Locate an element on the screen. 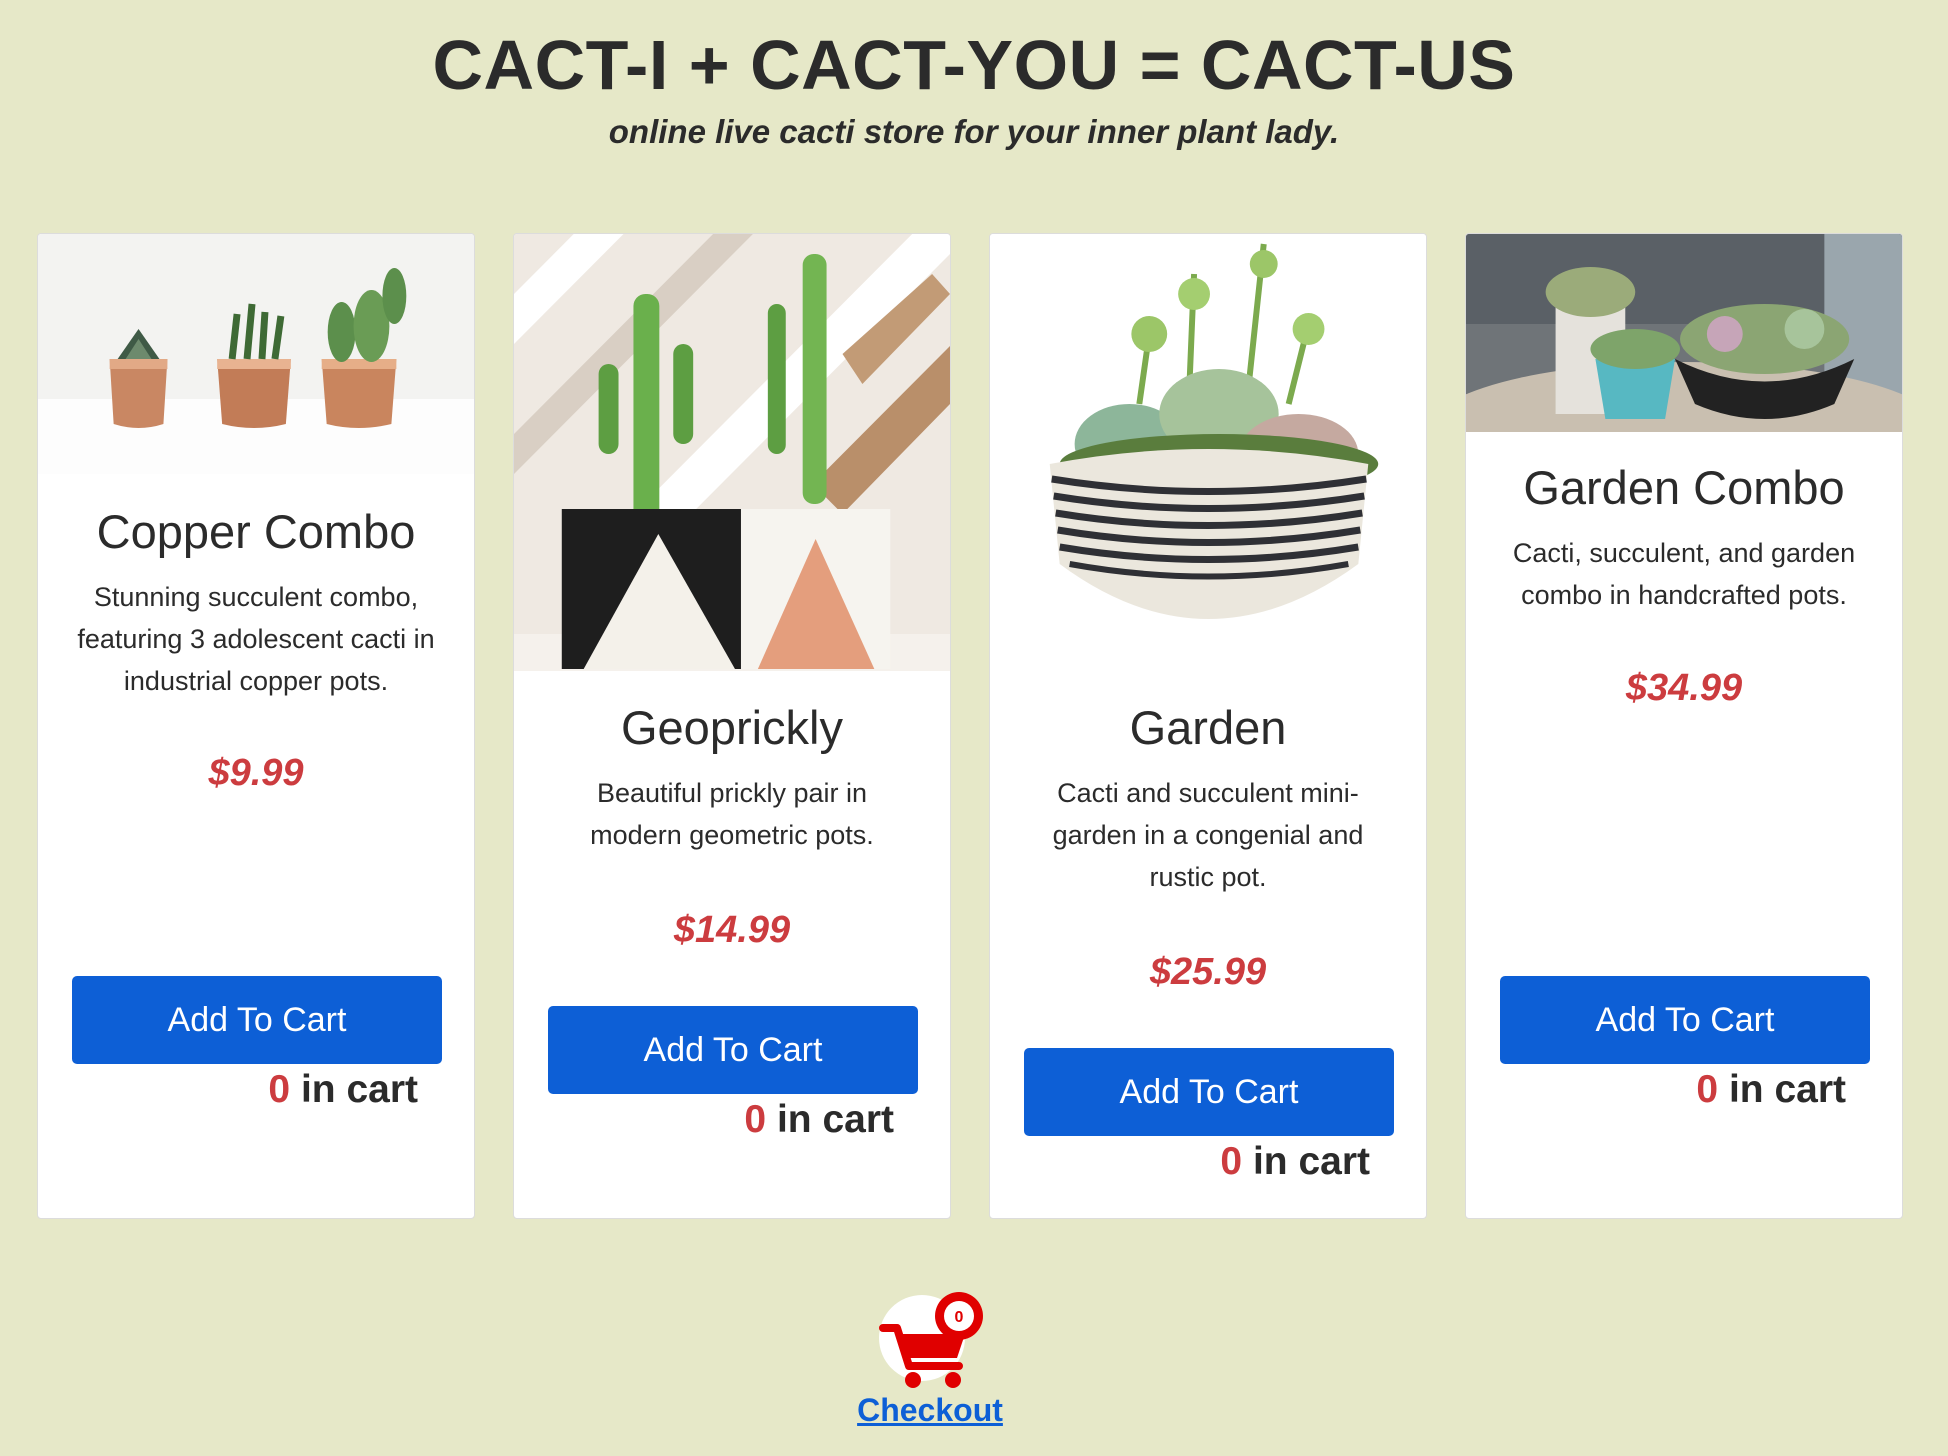 The width and height of the screenshot is (1948, 1456). checkout-area: 0 Checkout is located at coordinates (930, 1358).